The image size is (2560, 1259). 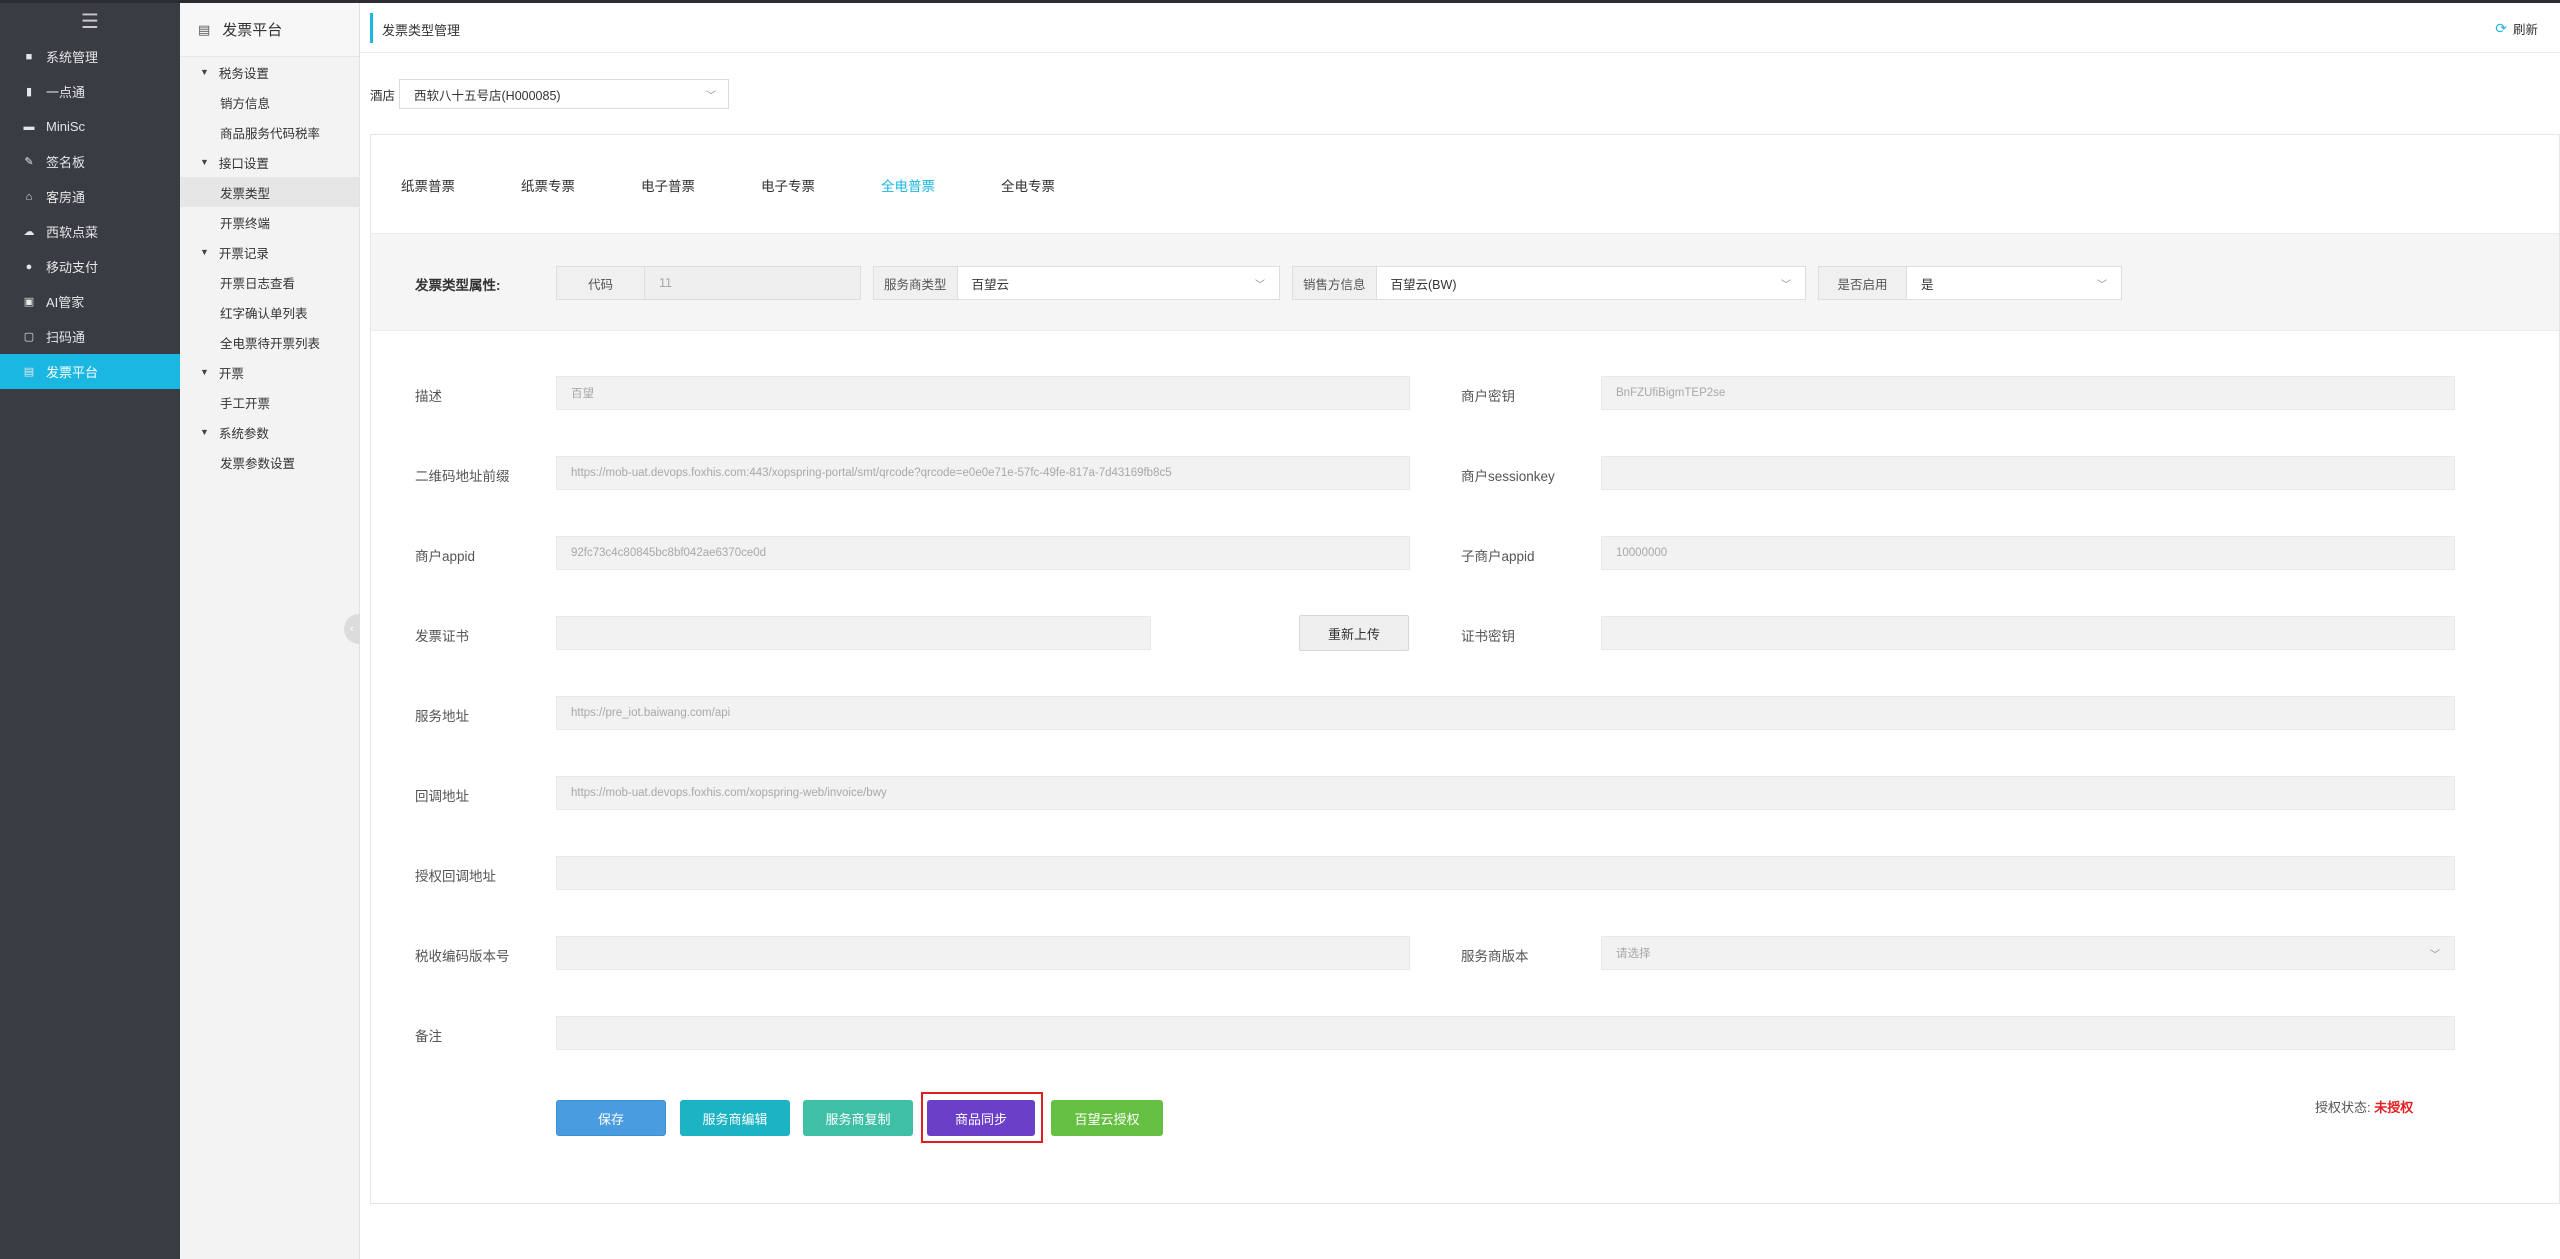 I want to click on reupload-button: 重新上传, so click(x=1354, y=633).